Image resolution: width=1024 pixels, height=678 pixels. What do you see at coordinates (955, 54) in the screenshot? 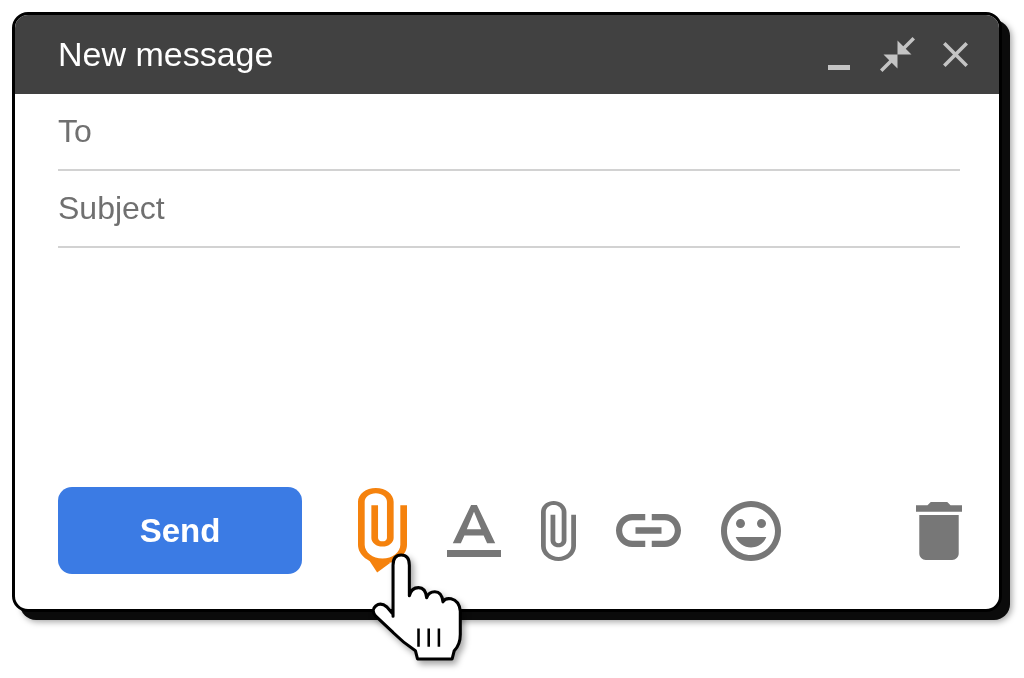
I see `close-icon` at bounding box center [955, 54].